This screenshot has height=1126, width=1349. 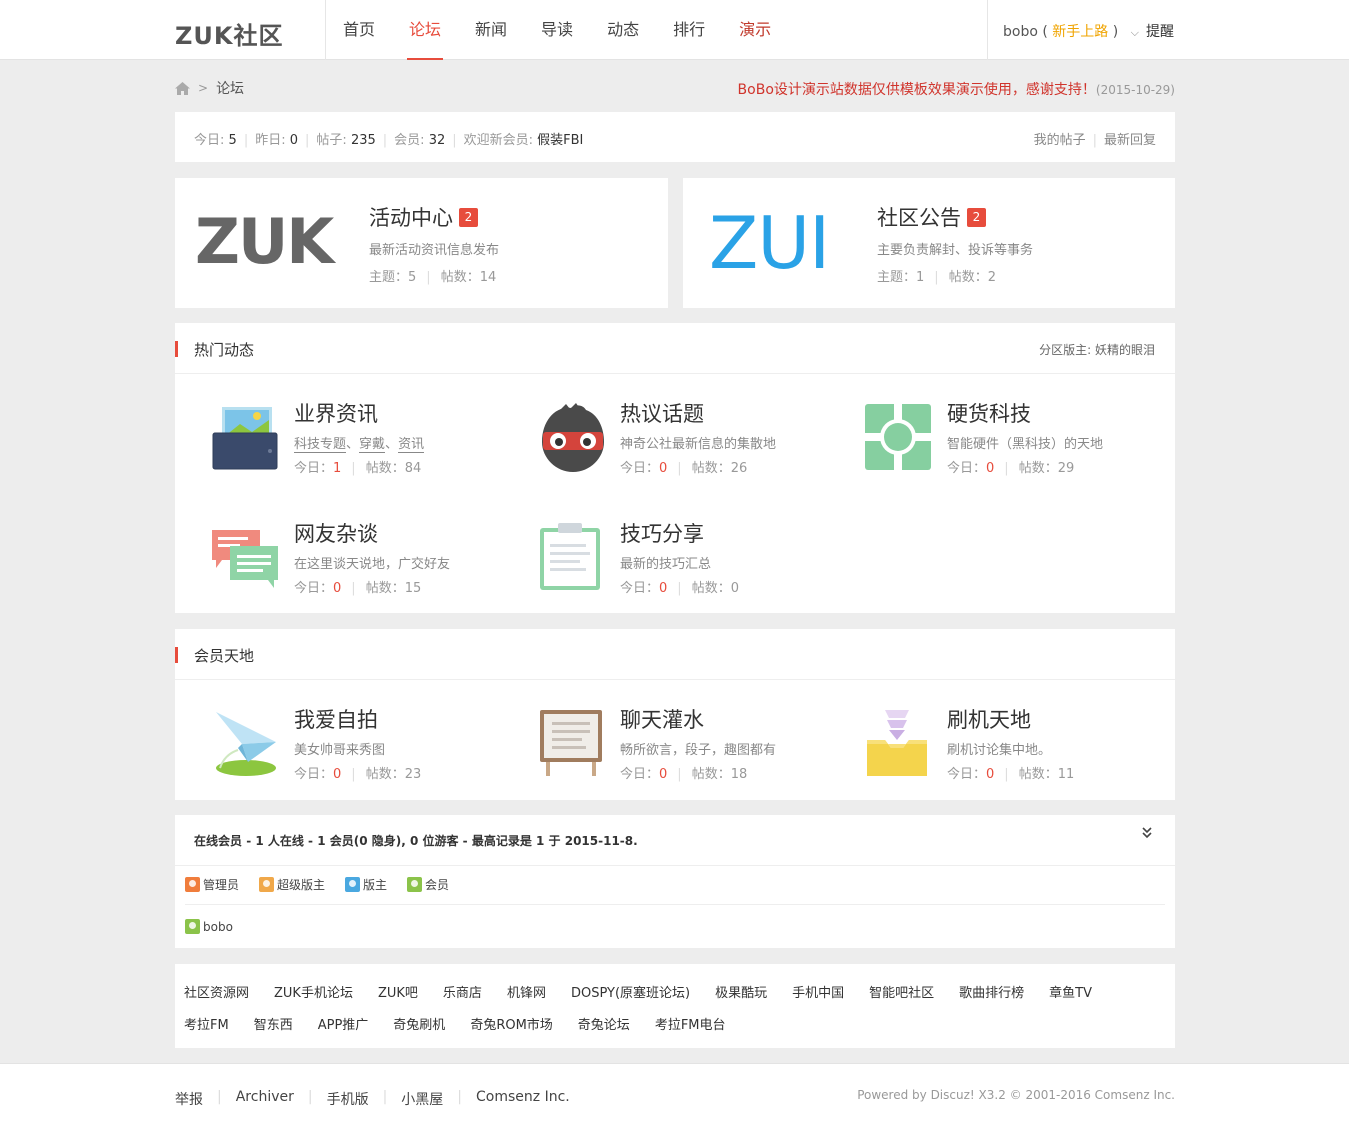 I want to click on remind-link: 提醒, so click(x=1160, y=31).